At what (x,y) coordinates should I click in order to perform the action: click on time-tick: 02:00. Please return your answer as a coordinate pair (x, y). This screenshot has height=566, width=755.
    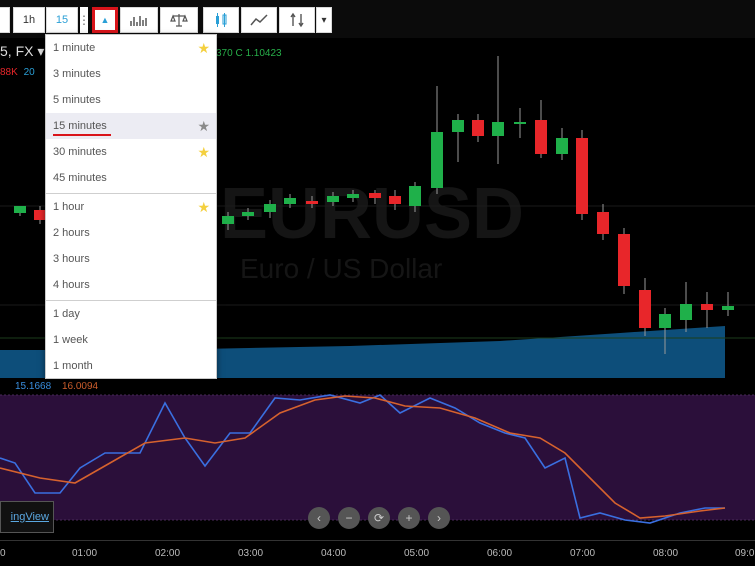
    Looking at the image, I should click on (168, 553).